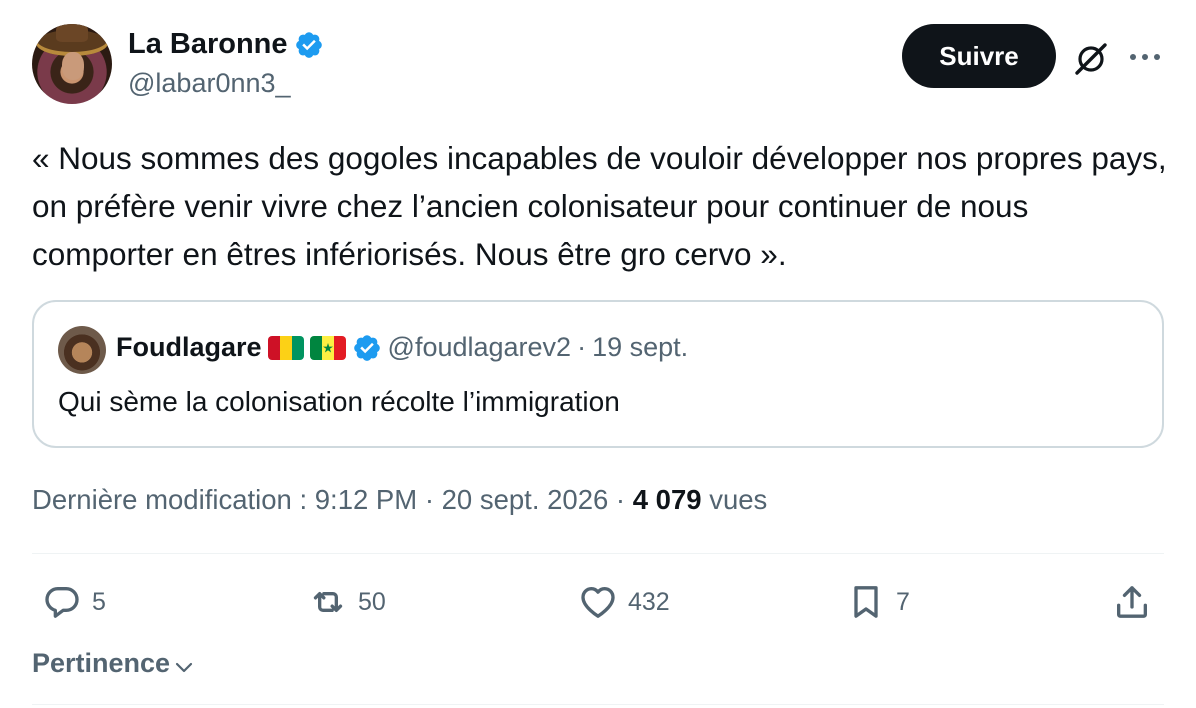 The width and height of the screenshot is (1196, 708). What do you see at coordinates (82, 350) in the screenshot?
I see `quoted-author-avatar` at bounding box center [82, 350].